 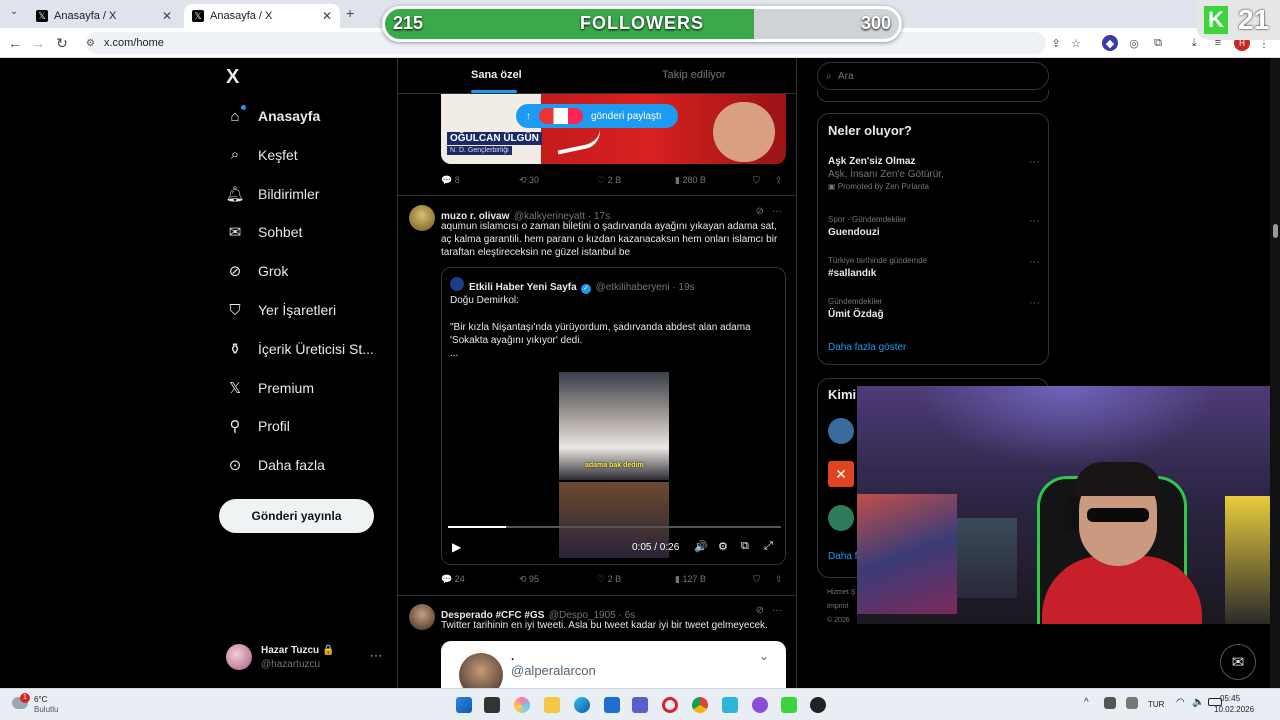 What do you see at coordinates (270, 388) in the screenshot?
I see `nav-item-premium: 𝕏 Premium` at bounding box center [270, 388].